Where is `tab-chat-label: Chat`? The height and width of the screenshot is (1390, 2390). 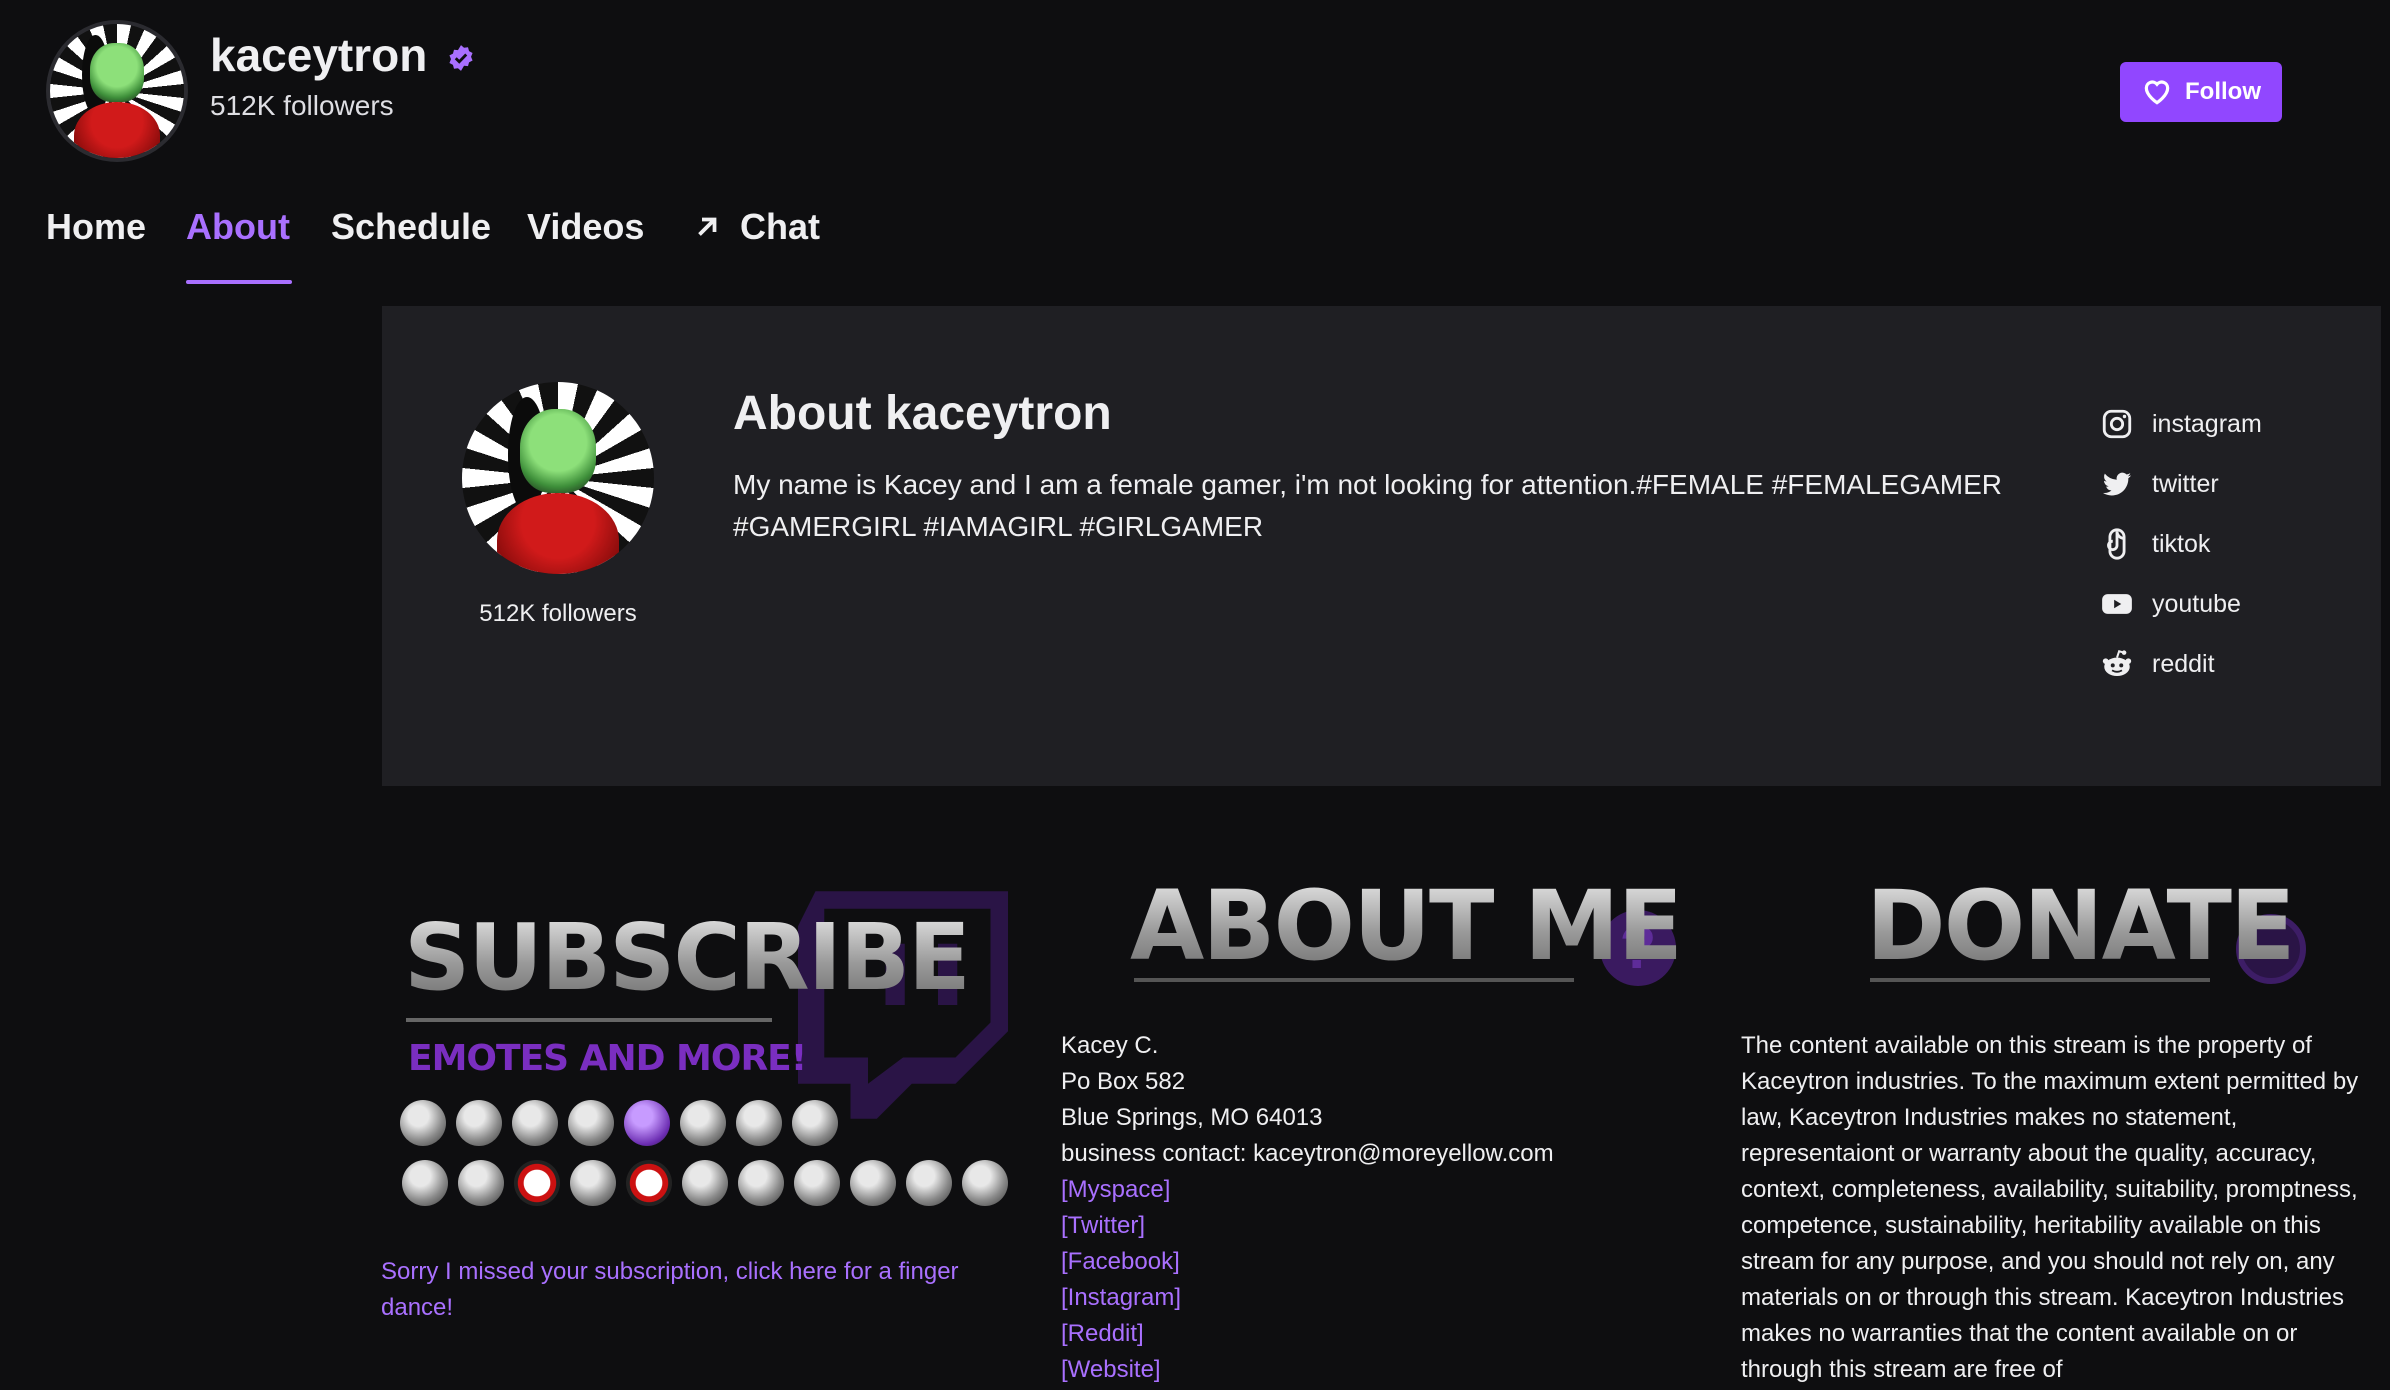 tab-chat-label: Chat is located at coordinates (780, 226).